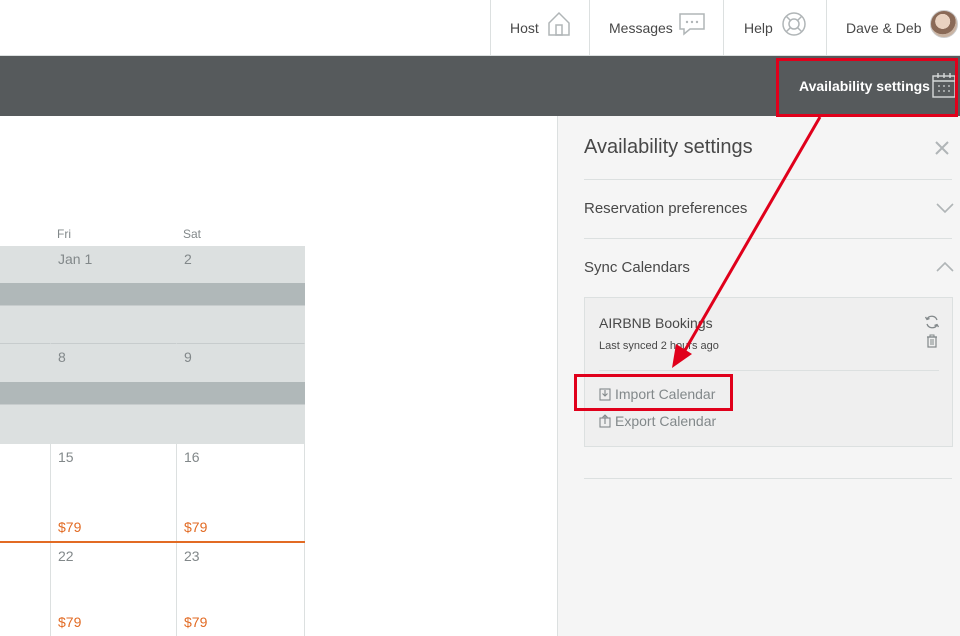 This screenshot has width=960, height=636. I want to click on calendar-icon, so click(944, 85).